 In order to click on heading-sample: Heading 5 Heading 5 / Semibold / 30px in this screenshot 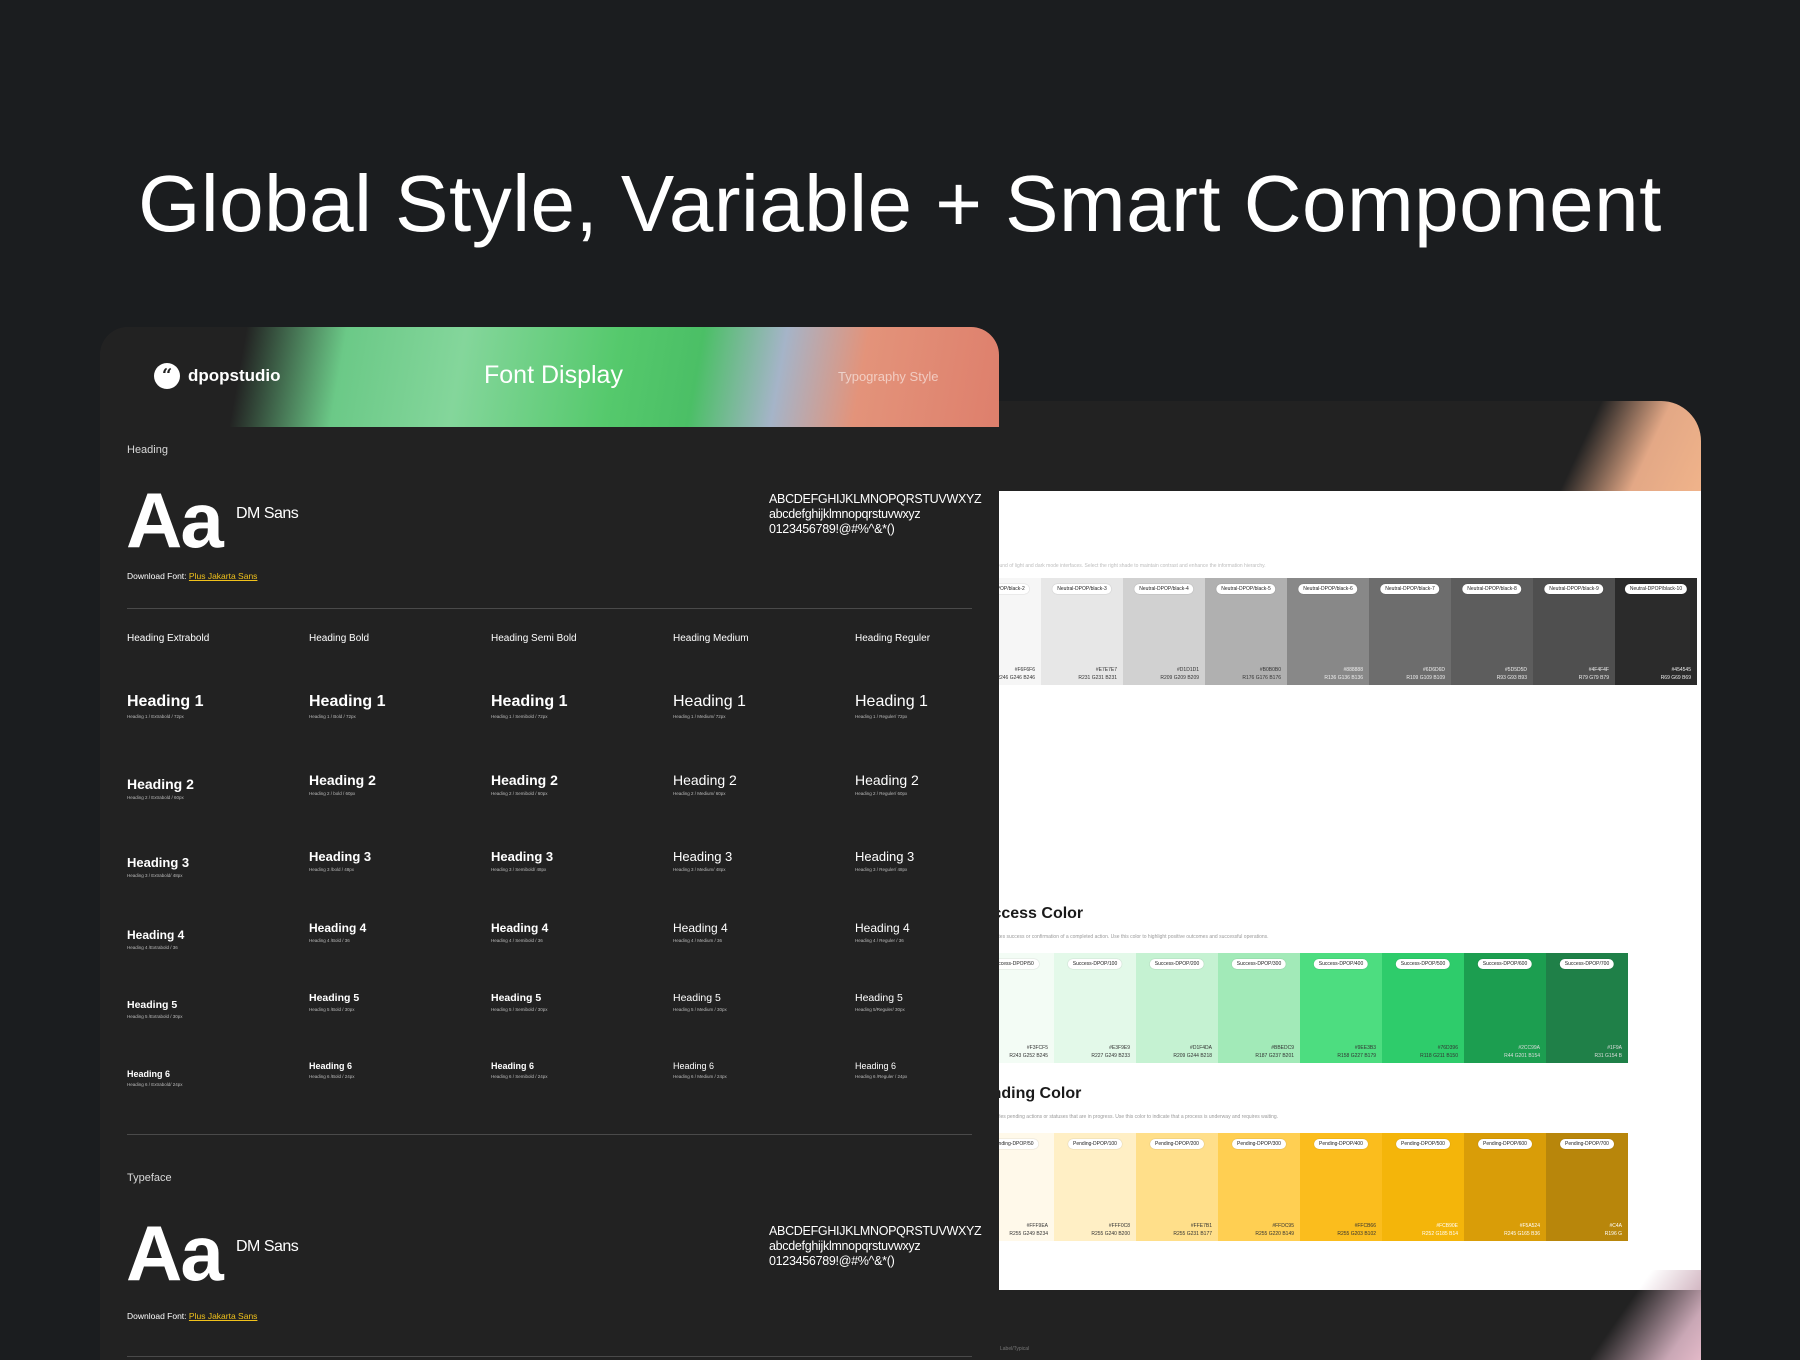, I will do `click(519, 1002)`.